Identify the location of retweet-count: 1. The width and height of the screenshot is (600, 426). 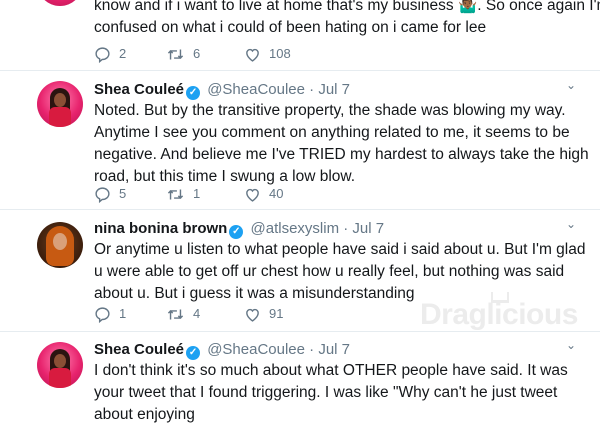
(197, 193).